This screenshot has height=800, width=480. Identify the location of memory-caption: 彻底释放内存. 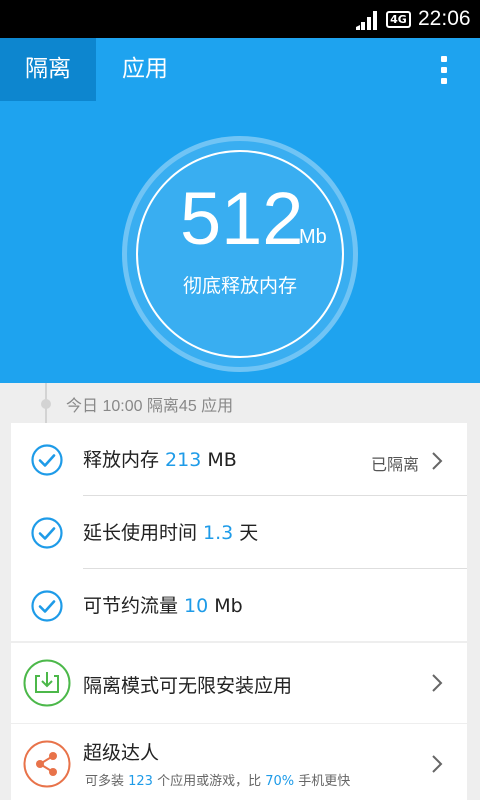
(239, 286).